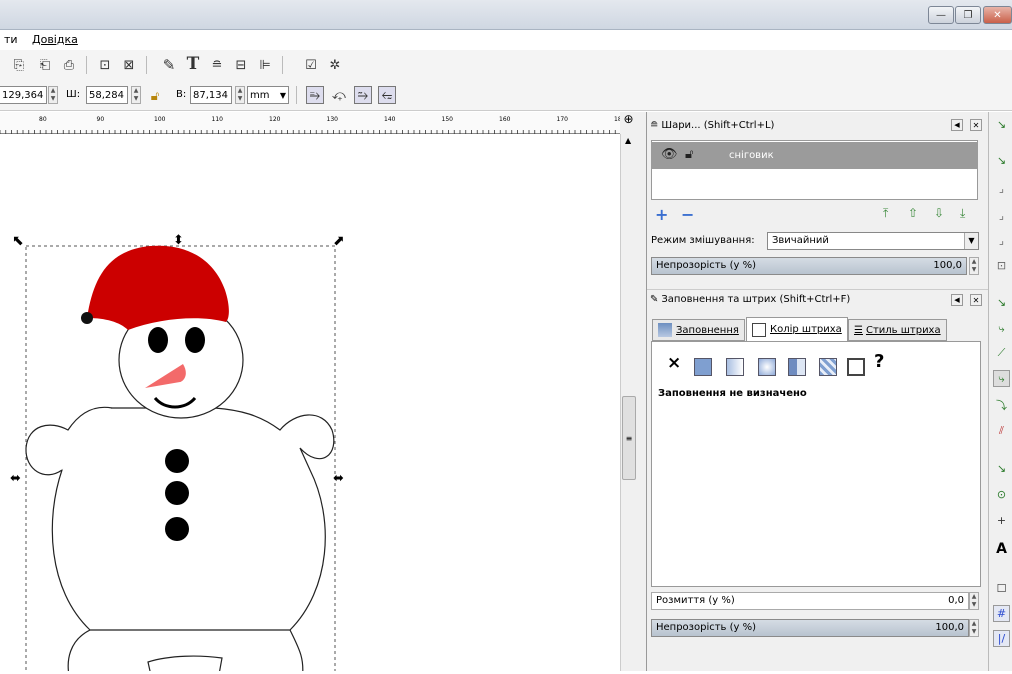  Describe the element at coordinates (1001, 124) in the screenshot. I see `snap-enable-icon: ↘` at that location.